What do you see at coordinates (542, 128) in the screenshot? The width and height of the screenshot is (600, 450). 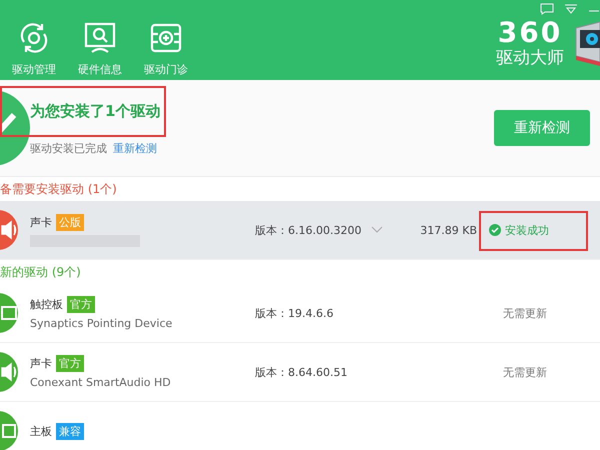 I see `rescan-button: 重新检测` at bounding box center [542, 128].